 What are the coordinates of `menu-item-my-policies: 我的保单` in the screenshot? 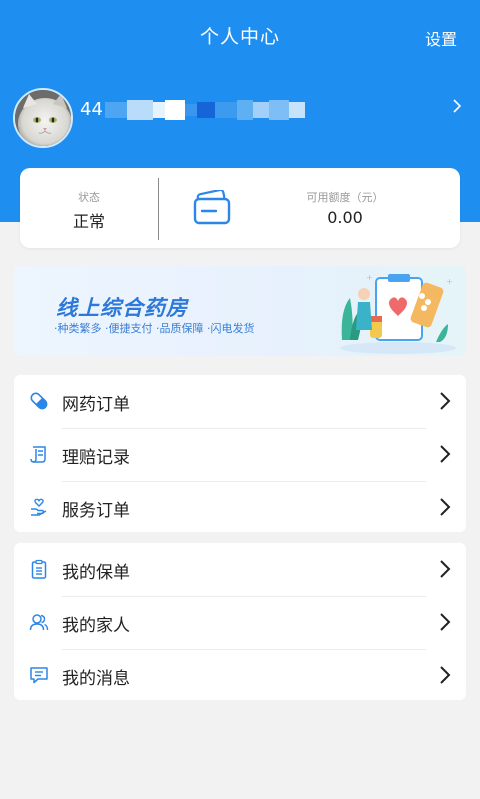 It's located at (240, 569).